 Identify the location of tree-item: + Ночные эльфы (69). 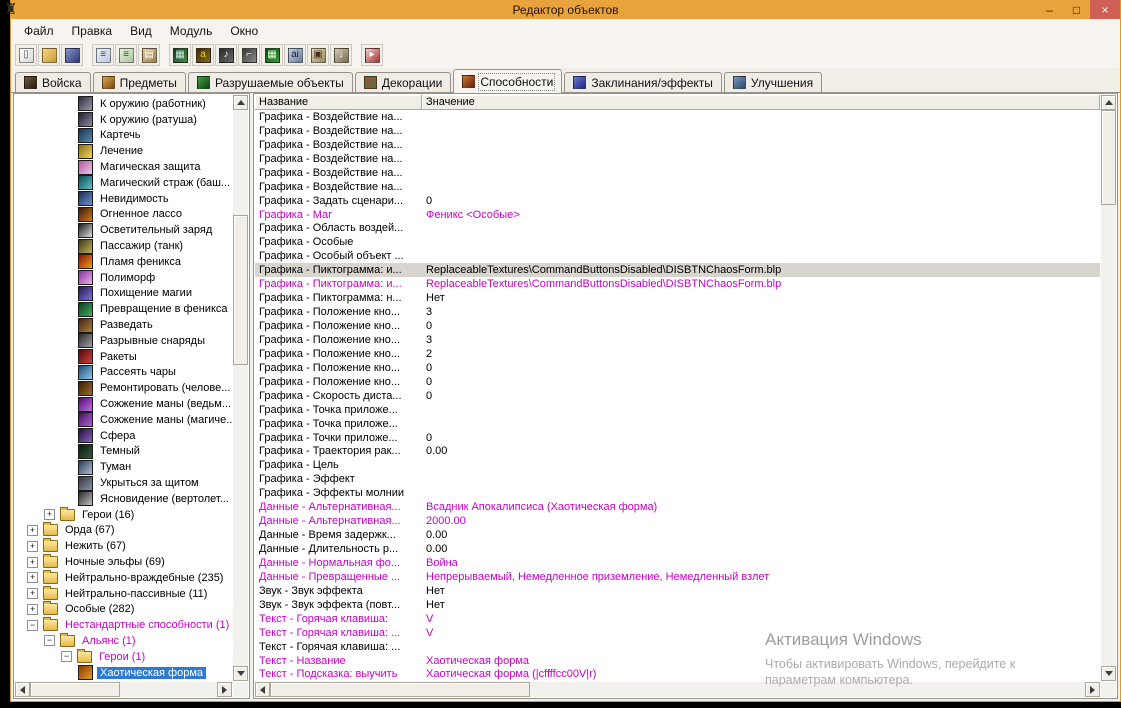
(123, 562).